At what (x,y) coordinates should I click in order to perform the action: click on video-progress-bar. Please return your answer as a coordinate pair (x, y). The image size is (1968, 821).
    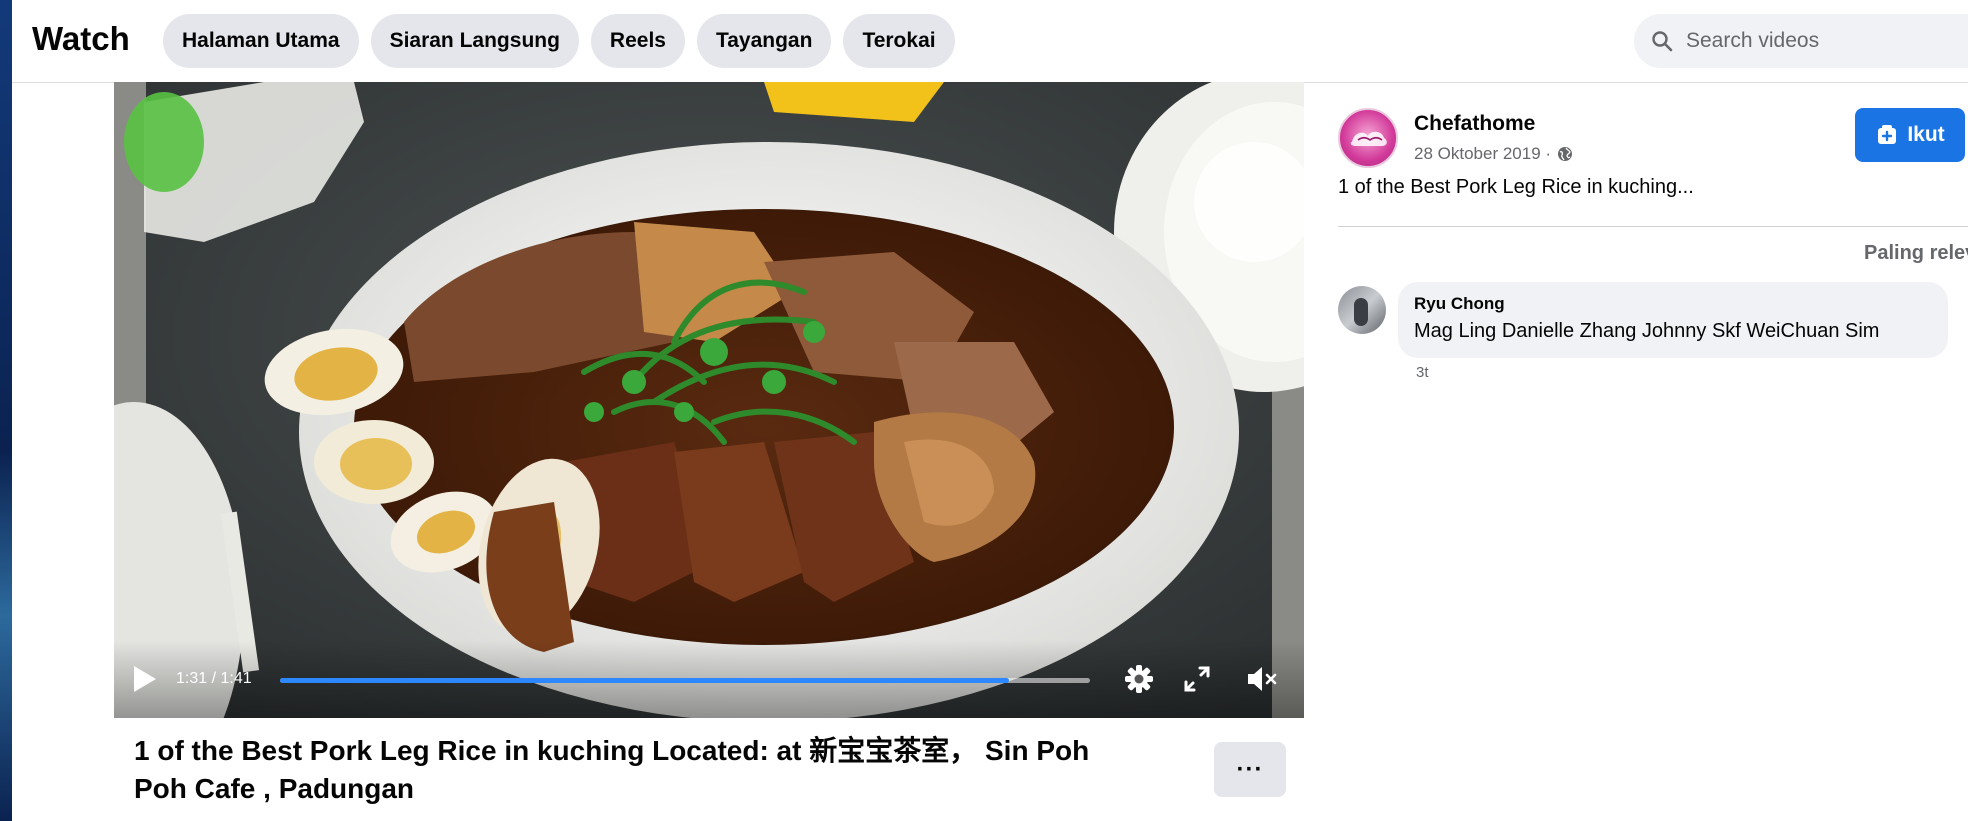
    Looking at the image, I should click on (685, 680).